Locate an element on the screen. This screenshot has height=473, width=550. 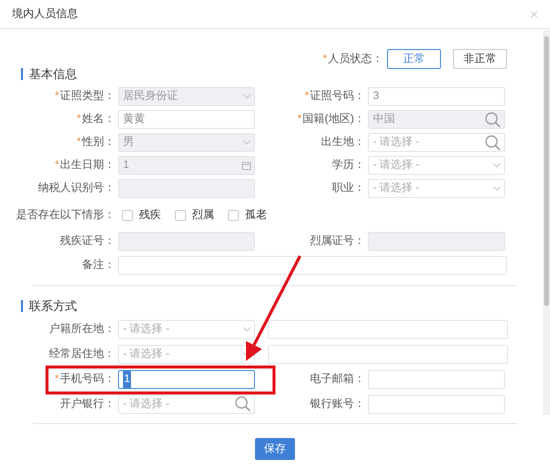
window-title: 境内人员信息 is located at coordinates (45, 14).